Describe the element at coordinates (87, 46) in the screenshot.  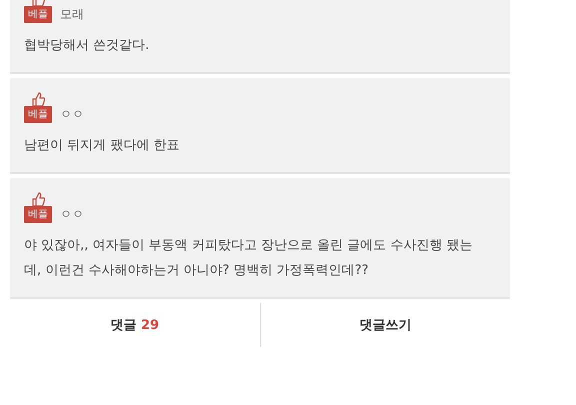
I see `comment-text: 협박당해서 쓴것같다.` at that location.